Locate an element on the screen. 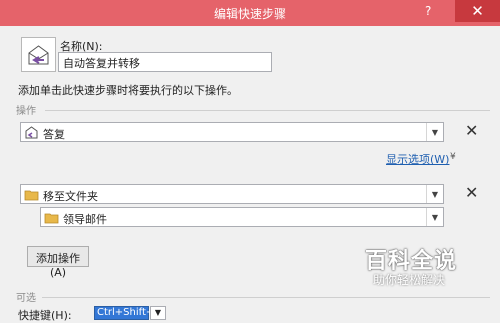 This screenshot has height=323, width=500. action2-select: 移至文件夹 ▼ is located at coordinates (232, 194).